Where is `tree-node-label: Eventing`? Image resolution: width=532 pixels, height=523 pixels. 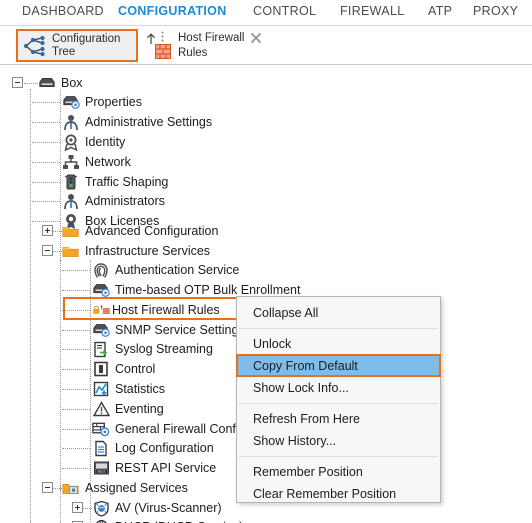 tree-node-label: Eventing is located at coordinates (139, 409).